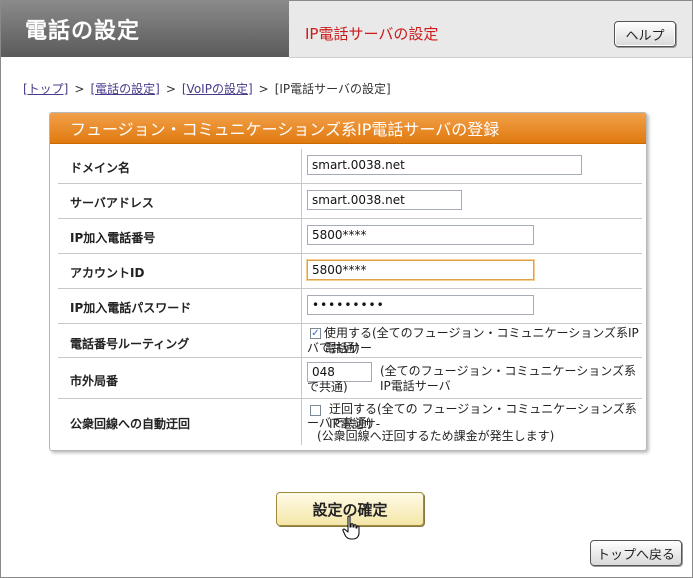 The width and height of the screenshot is (693, 578). I want to click on number-routing-label: 電話番号ルーティング, so click(130, 344).